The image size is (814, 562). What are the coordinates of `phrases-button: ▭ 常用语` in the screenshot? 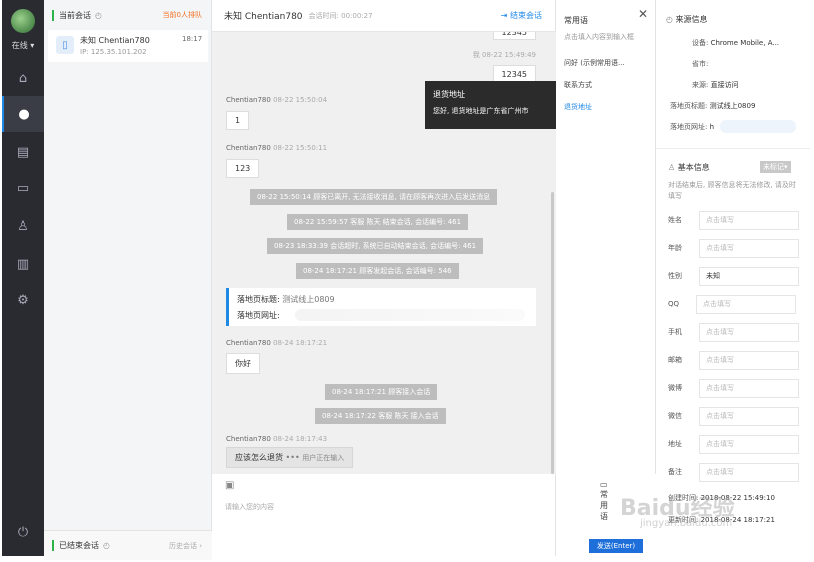 It's located at (604, 501).